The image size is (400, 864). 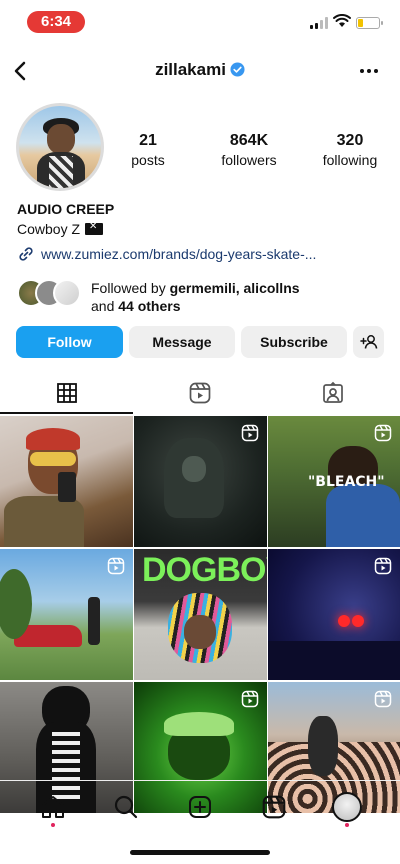 I want to click on nav-reels, so click(x=274, y=807).